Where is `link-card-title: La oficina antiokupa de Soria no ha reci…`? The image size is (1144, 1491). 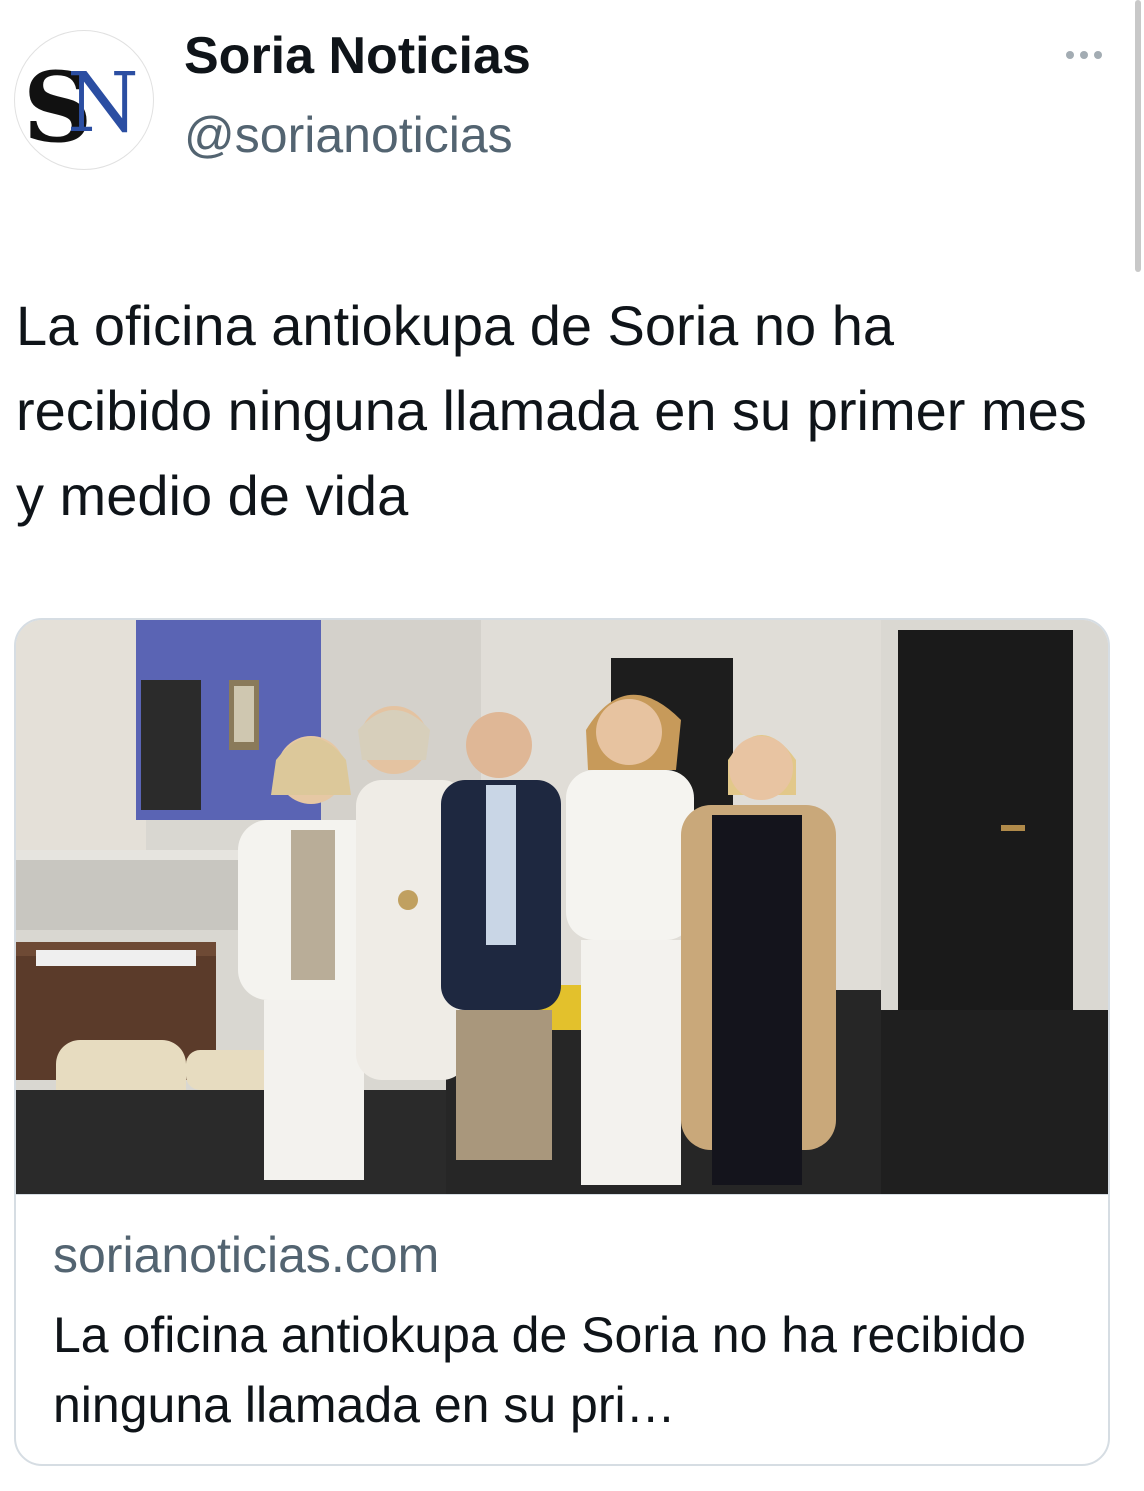 link-card-title: La oficina antiokupa de Soria no ha reci… is located at coordinates (539, 1370).